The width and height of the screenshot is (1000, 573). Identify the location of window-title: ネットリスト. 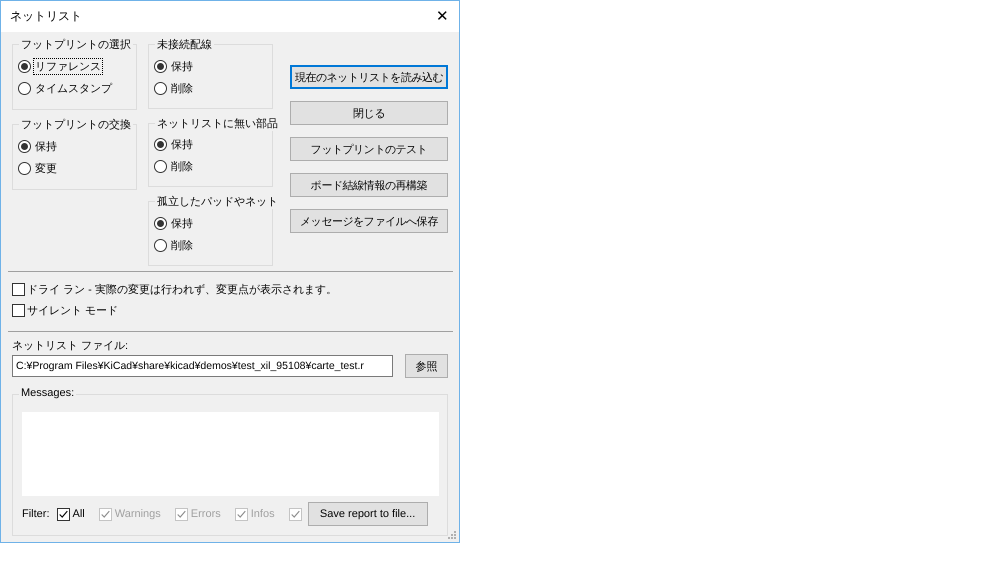
(46, 16).